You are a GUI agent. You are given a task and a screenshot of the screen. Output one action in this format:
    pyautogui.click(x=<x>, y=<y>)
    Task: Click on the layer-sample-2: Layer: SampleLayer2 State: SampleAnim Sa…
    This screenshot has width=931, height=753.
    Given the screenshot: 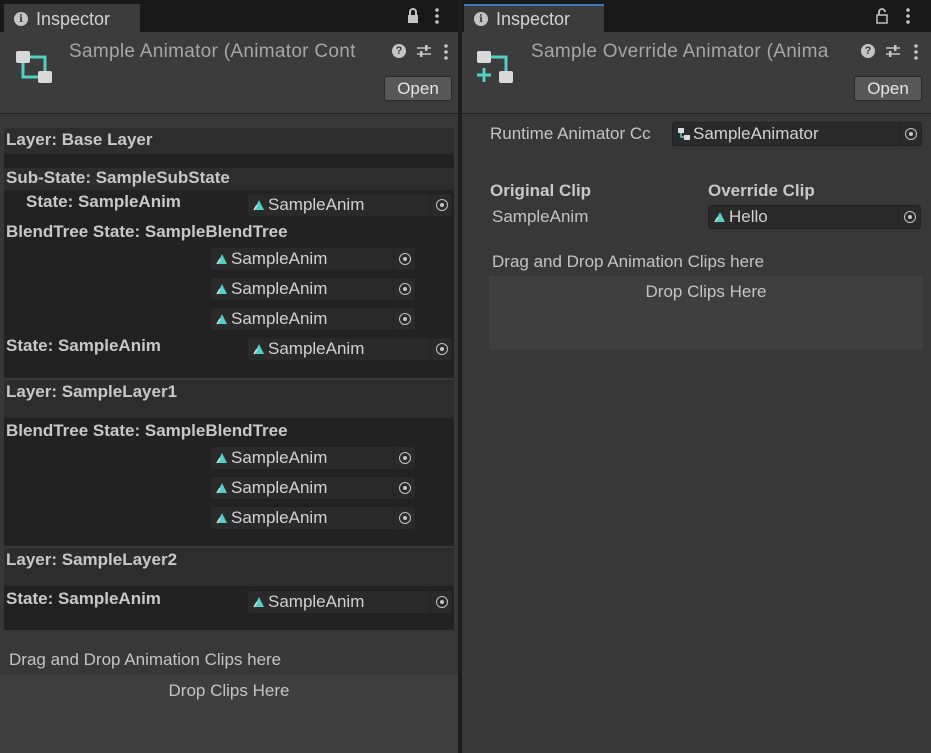 What is the action you would take?
    pyautogui.click(x=229, y=589)
    